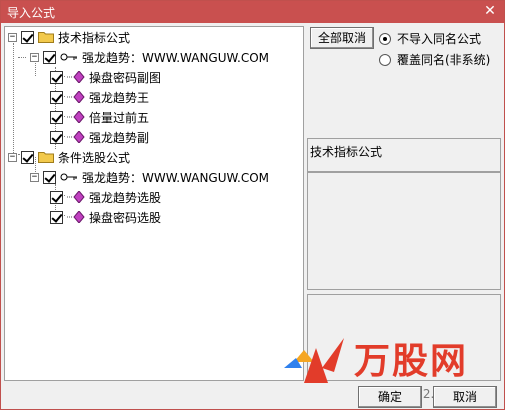 Image resolution: width=505 pixels, height=410 pixels. What do you see at coordinates (125, 197) in the screenshot?
I see `tree-label: 强龙趋势选股` at bounding box center [125, 197].